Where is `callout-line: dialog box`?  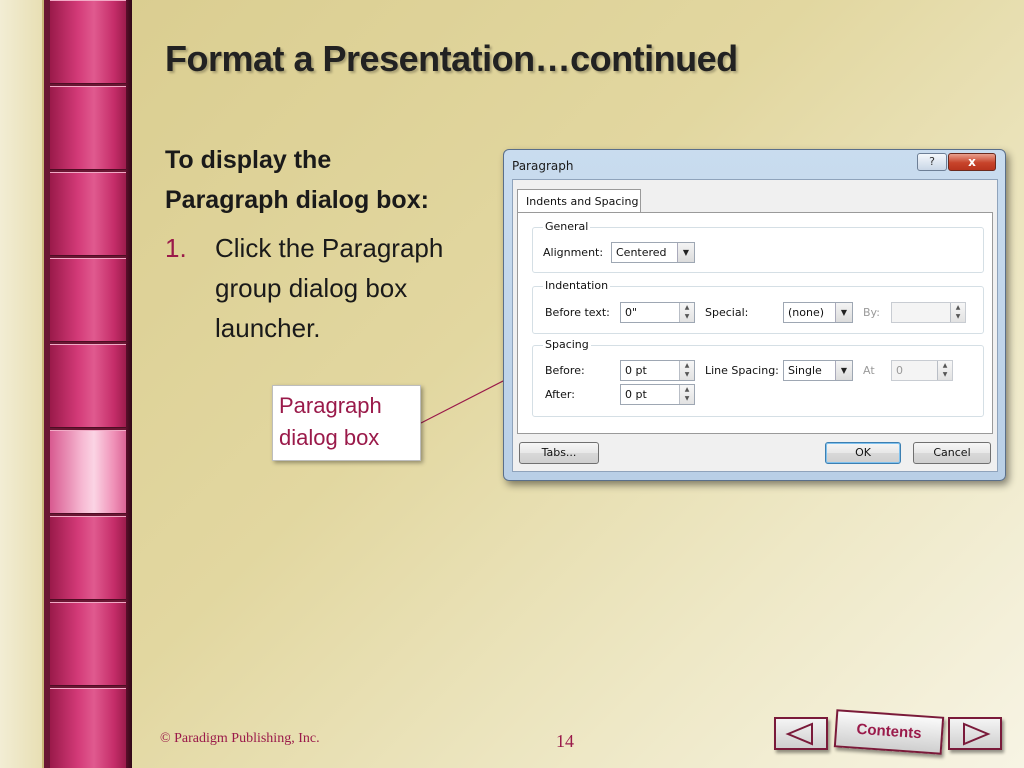 callout-line: dialog box is located at coordinates (329, 437).